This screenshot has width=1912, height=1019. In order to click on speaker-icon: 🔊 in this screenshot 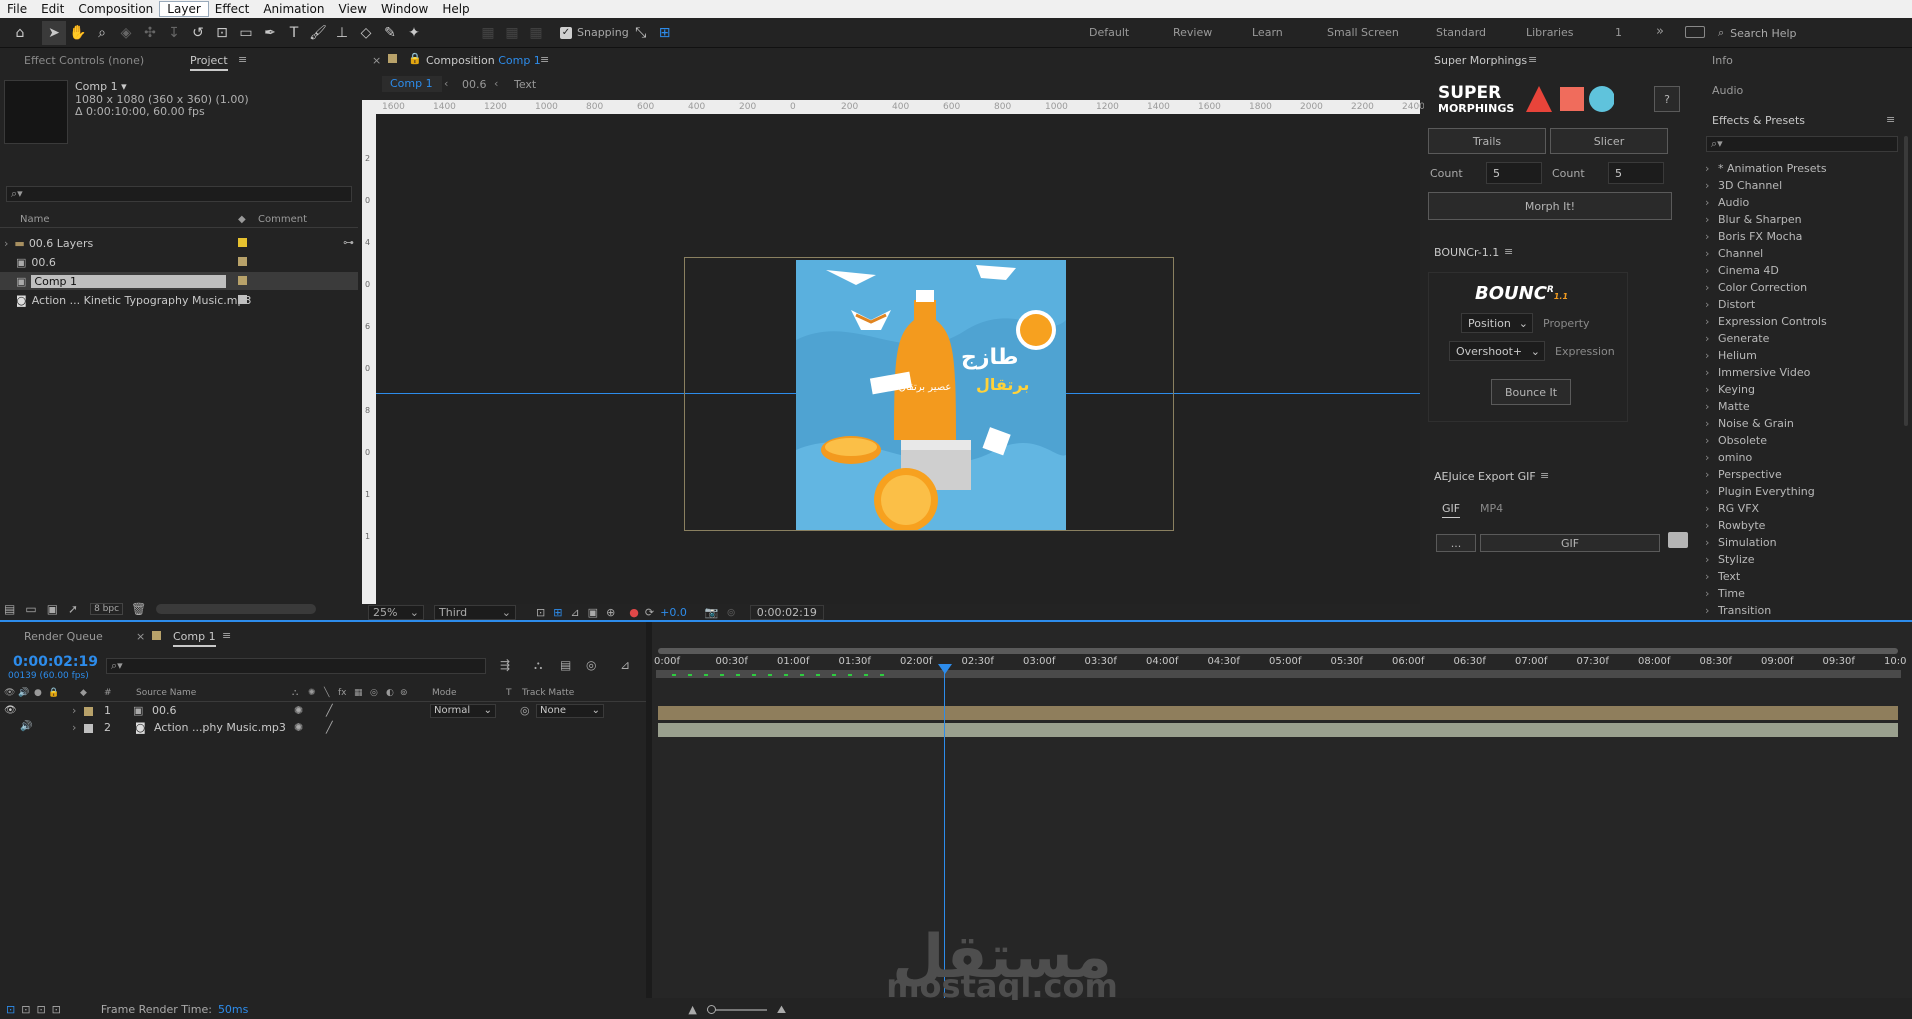, I will do `click(26, 726)`.